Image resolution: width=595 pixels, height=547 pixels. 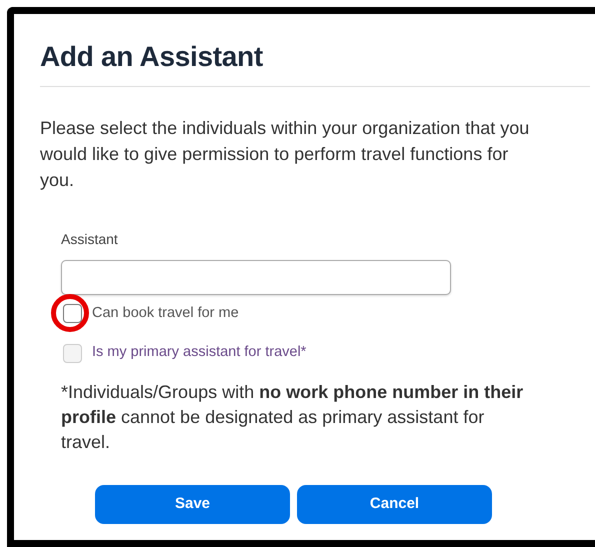 What do you see at coordinates (292, 417) in the screenshot?
I see `note-text: *Individuals/Groups with no work phone number in their profile cannot be designated as primary assistant for travel.` at bounding box center [292, 417].